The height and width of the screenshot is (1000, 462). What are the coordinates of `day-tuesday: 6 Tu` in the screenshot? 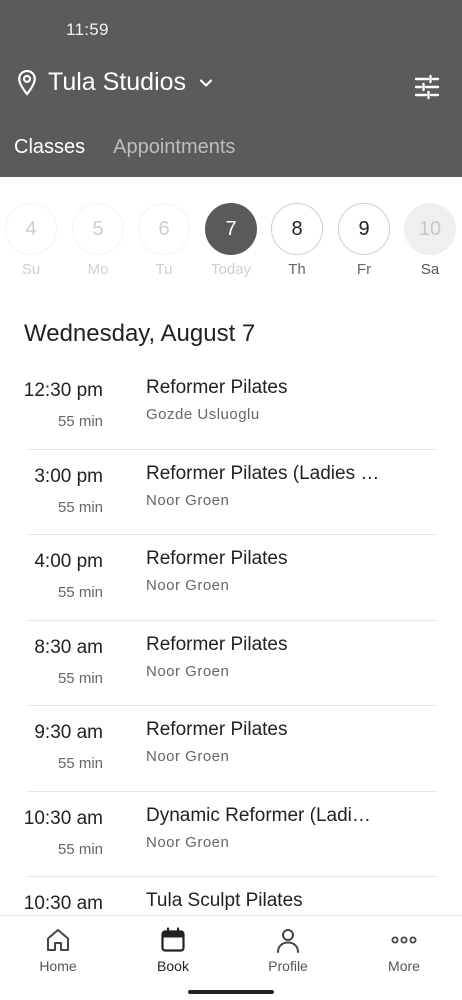 It's located at (164, 240).